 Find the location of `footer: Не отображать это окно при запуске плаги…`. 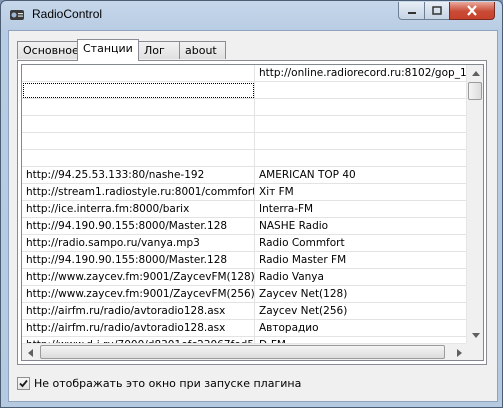

footer: Не отображать это окно при запуске плаги… is located at coordinates (159, 383).